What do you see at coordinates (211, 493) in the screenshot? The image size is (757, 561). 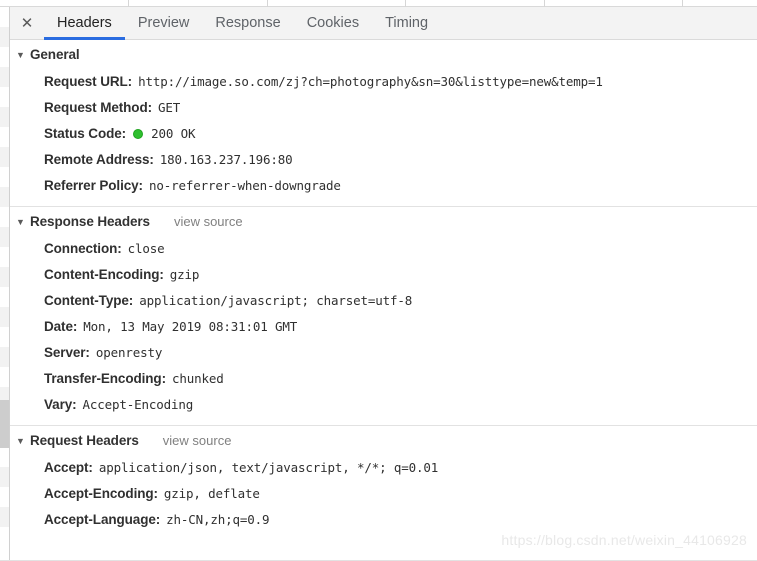 I see `header-value: gzip, deflate` at bounding box center [211, 493].